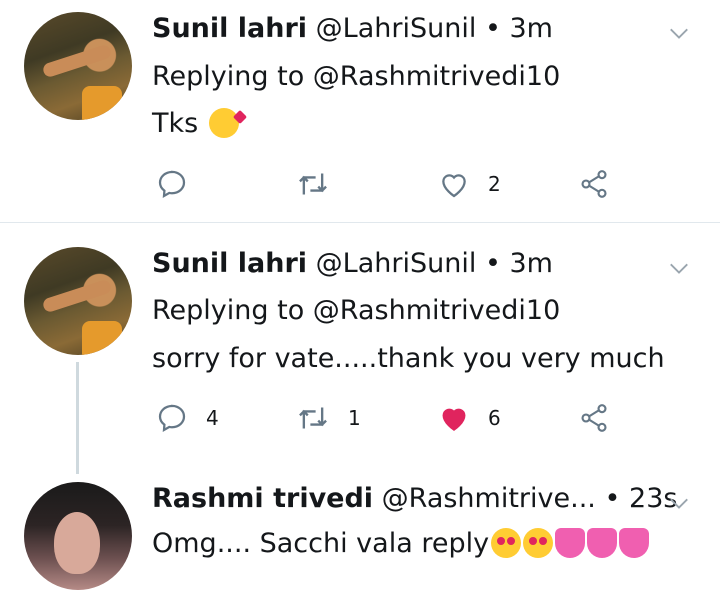 This screenshot has height=590, width=720. What do you see at coordinates (77, 418) in the screenshot?
I see `thread-connector` at bounding box center [77, 418].